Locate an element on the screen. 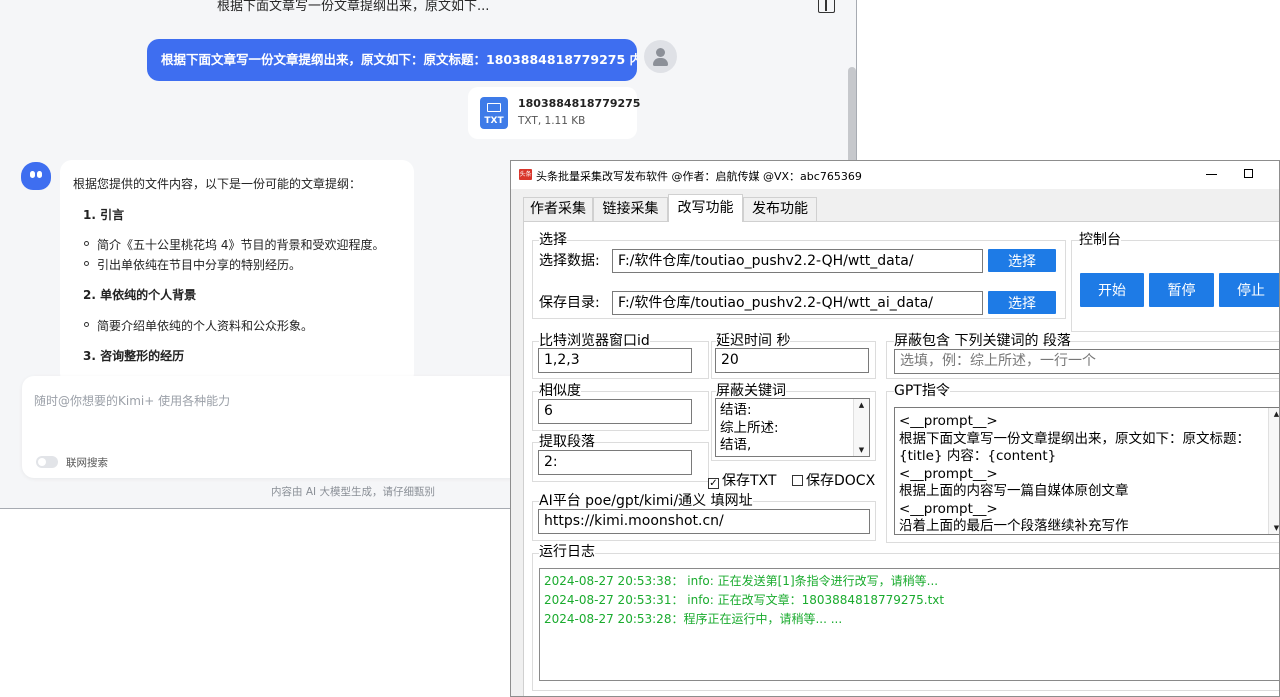  file-name: 1803884818779275 is located at coordinates (579, 103).